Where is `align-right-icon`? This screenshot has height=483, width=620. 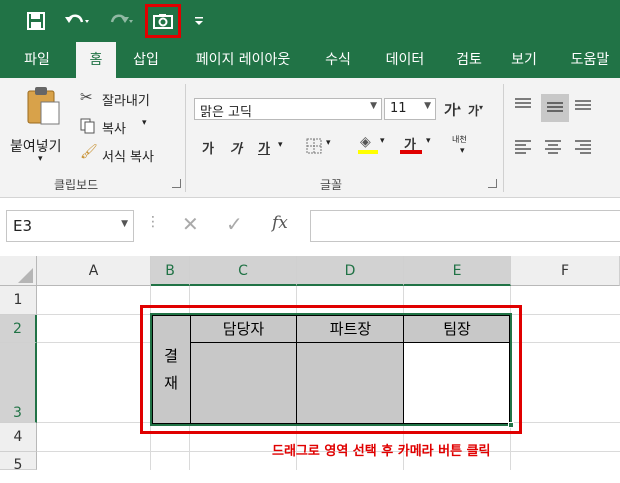
align-right-icon is located at coordinates (583, 147).